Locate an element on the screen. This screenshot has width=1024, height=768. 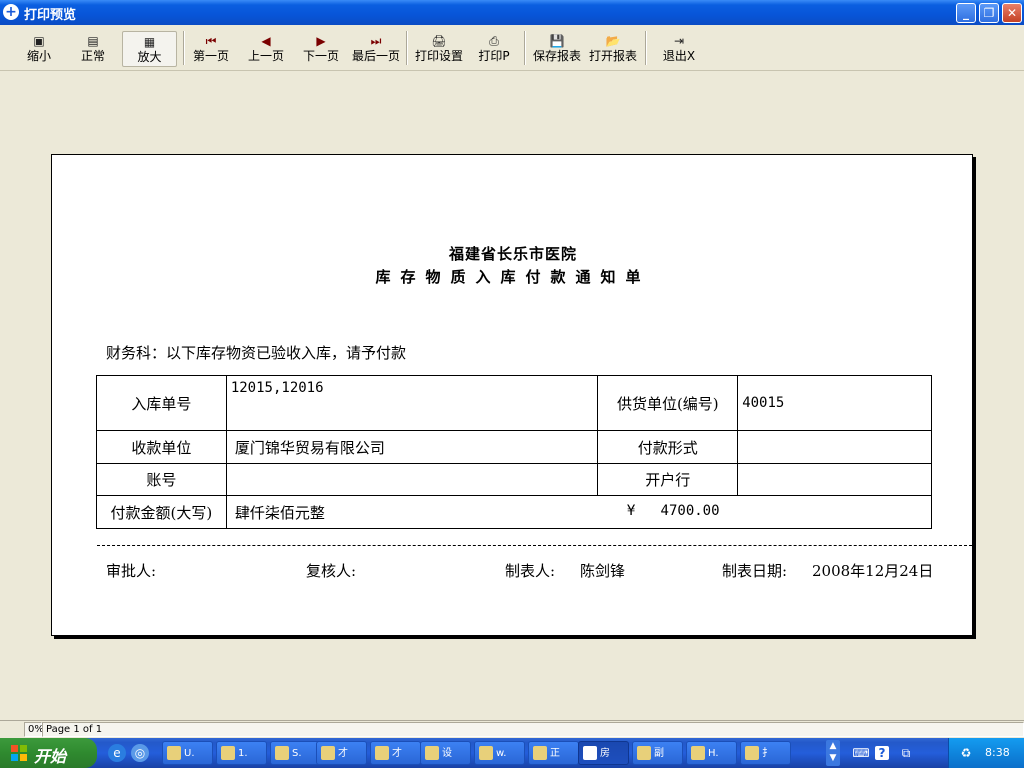
restore-windows-icon: ⧉ is located at coordinates (906, 753).